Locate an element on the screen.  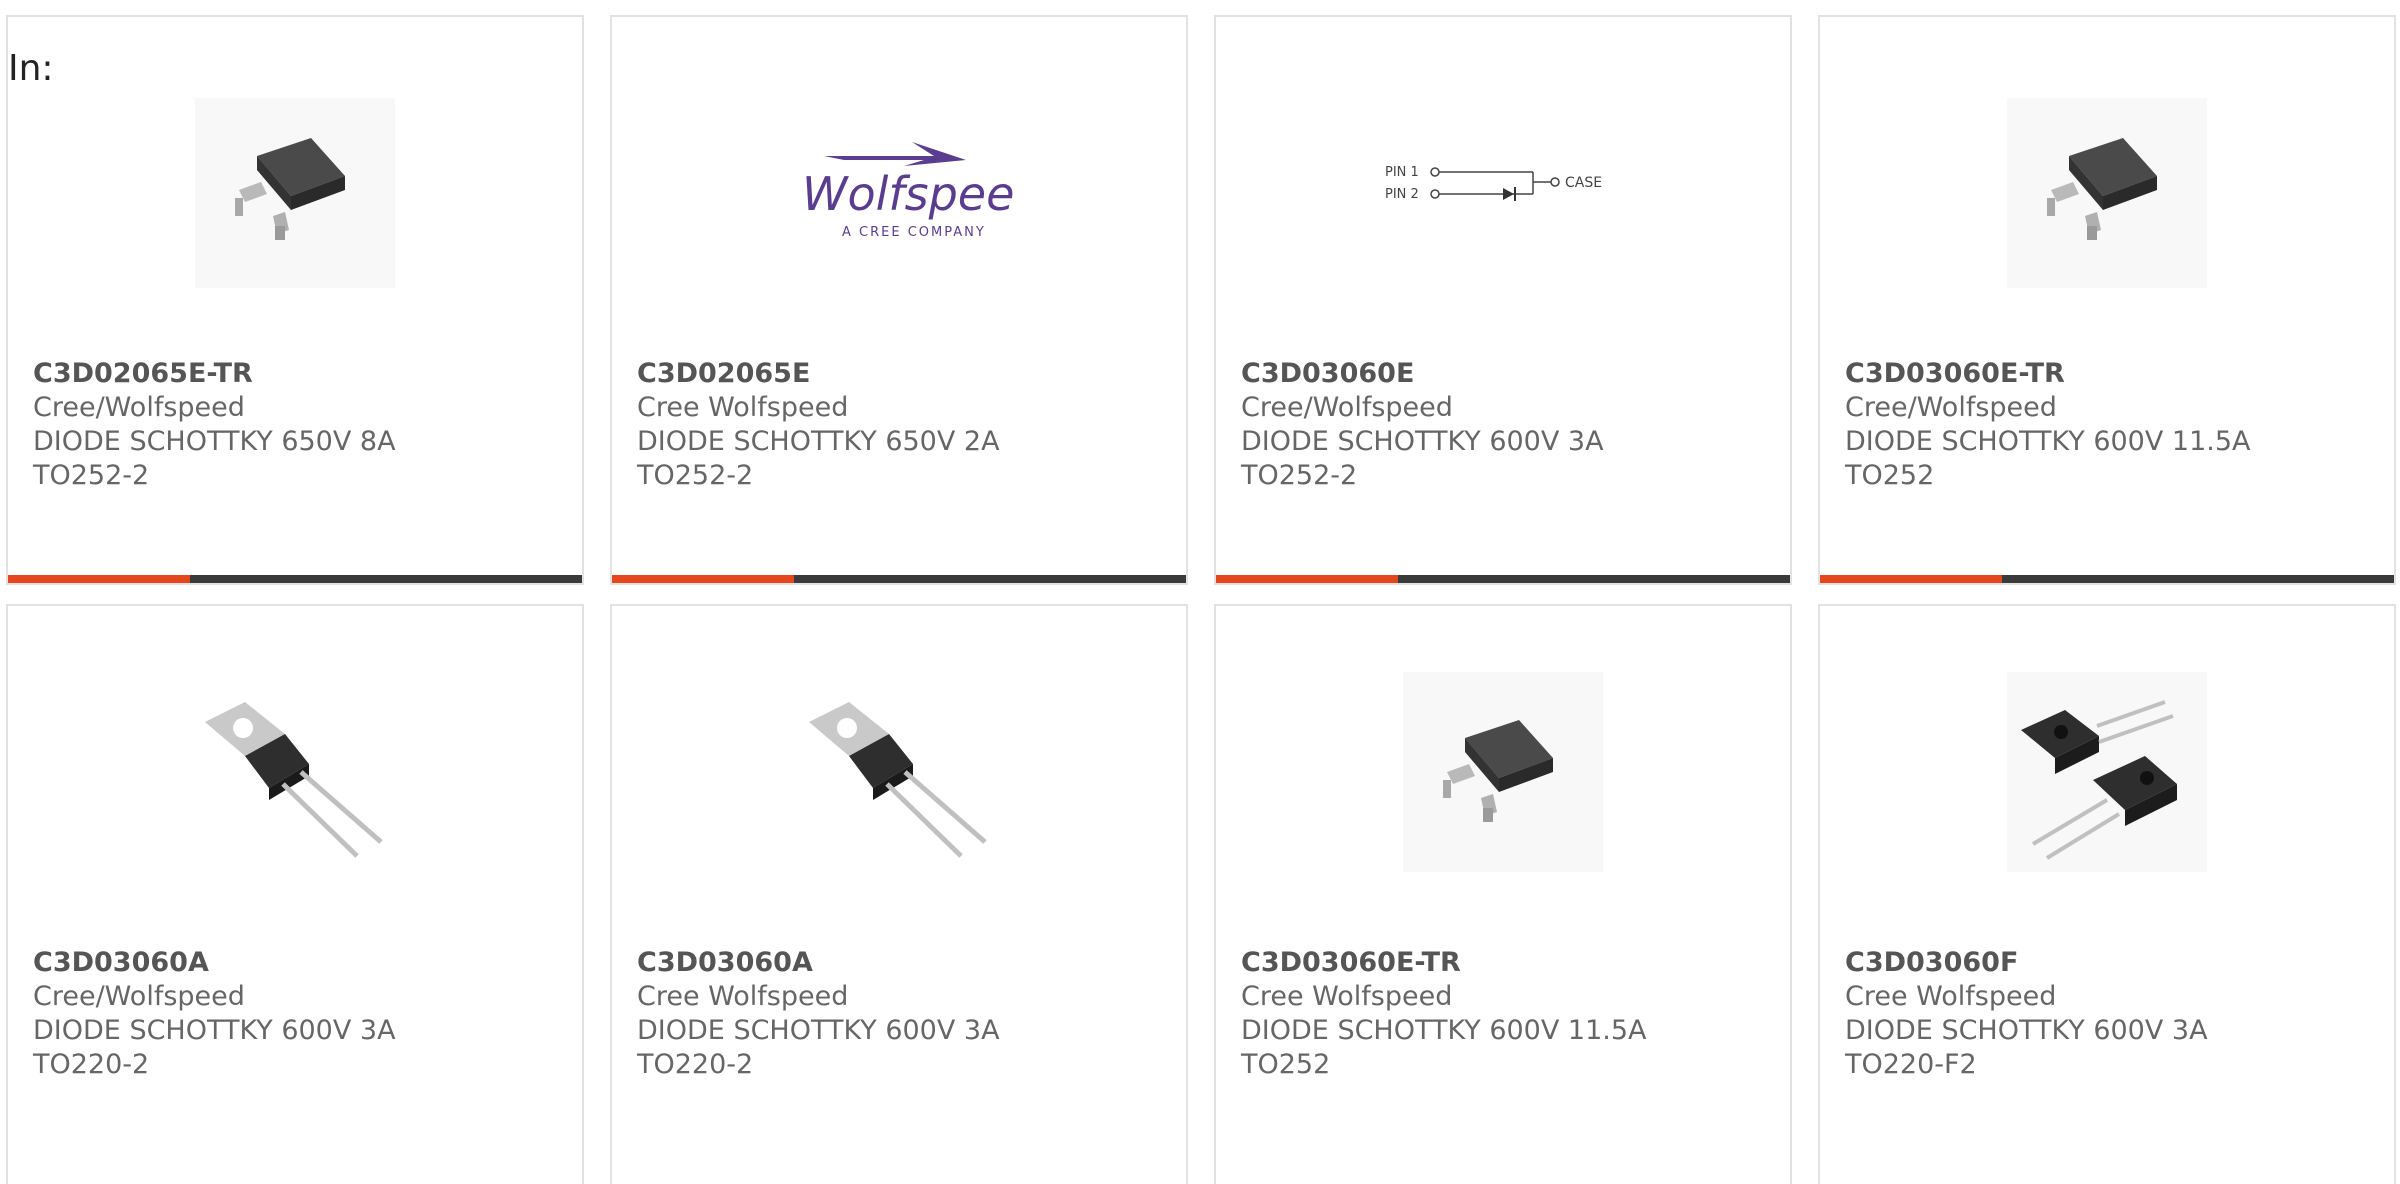
part-number: C3D03060F is located at coordinates (2026, 963).